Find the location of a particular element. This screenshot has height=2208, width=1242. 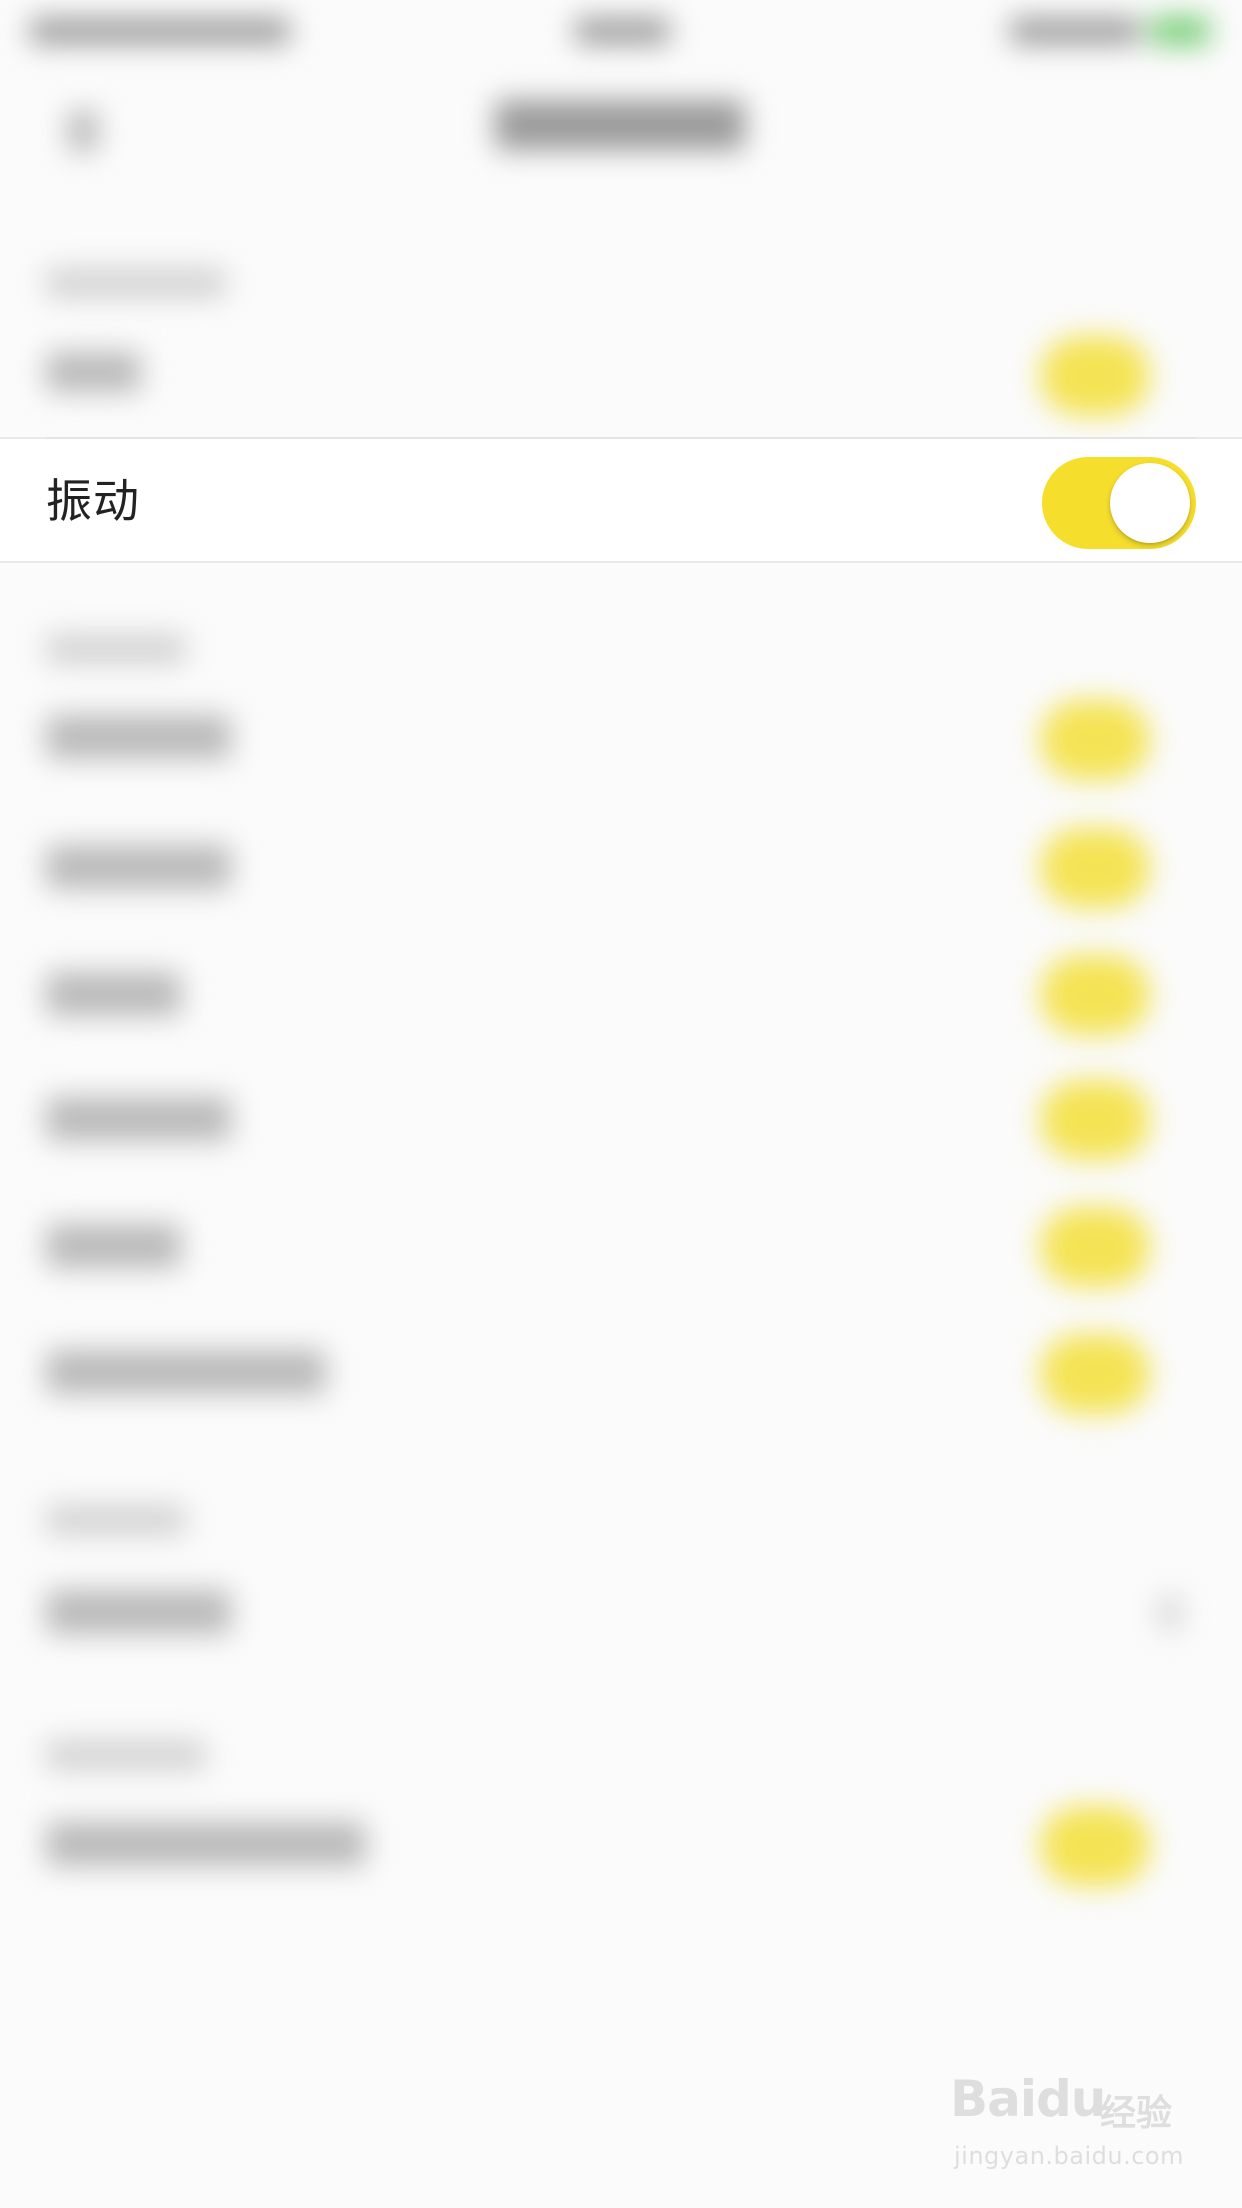

battery-icon is located at coordinates (1180, 31).